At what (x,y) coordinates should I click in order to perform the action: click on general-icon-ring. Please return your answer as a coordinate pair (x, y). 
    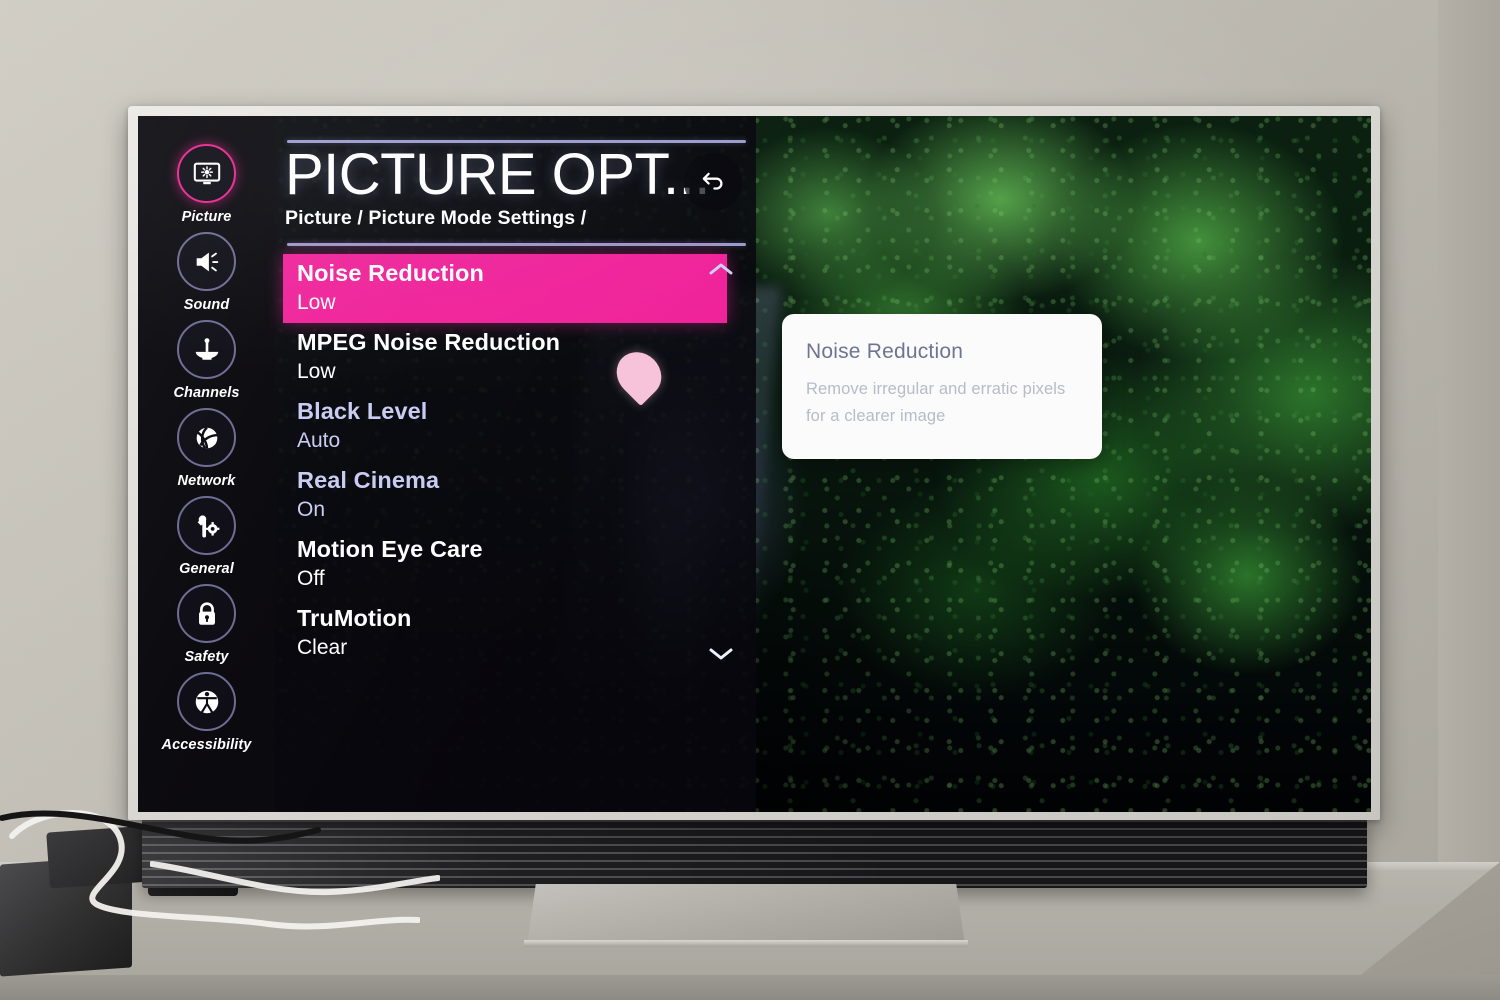
    Looking at the image, I should click on (206, 525).